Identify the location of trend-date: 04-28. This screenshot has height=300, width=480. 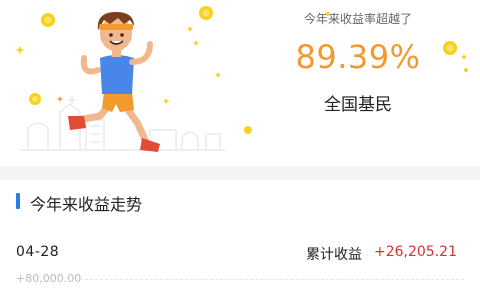
(38, 252).